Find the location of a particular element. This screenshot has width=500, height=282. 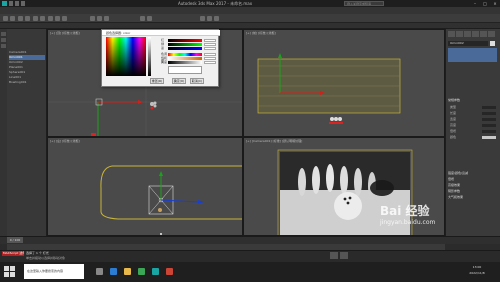

task-view-icon is located at coordinates (99, 271).